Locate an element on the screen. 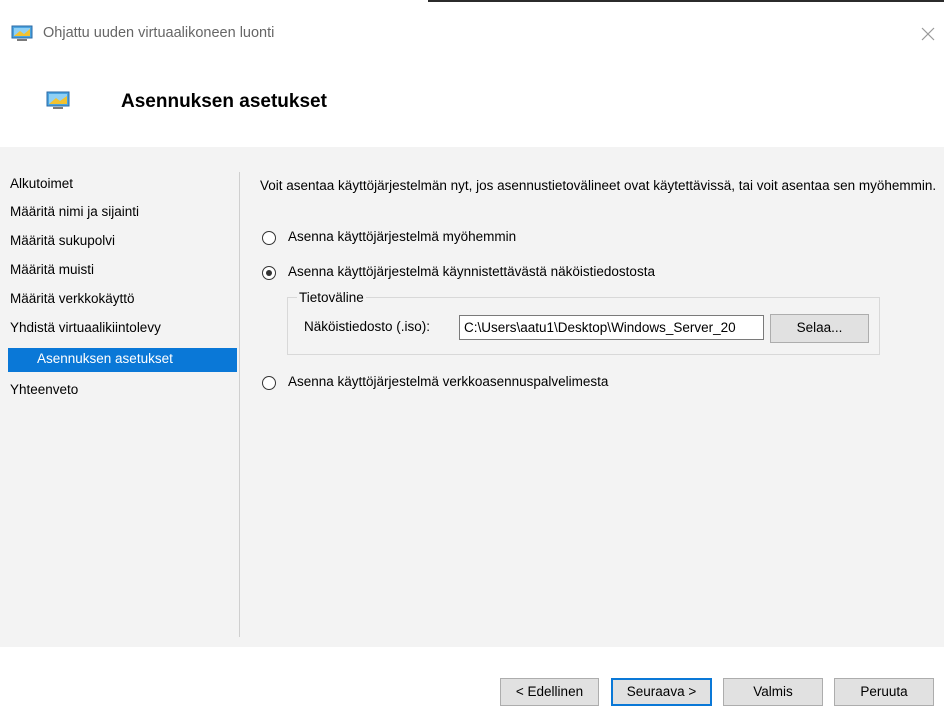 The width and height of the screenshot is (944, 723). nav-item-virtual-disk: Yhdistä virtuaalikiintolevy is located at coordinates (85, 327).